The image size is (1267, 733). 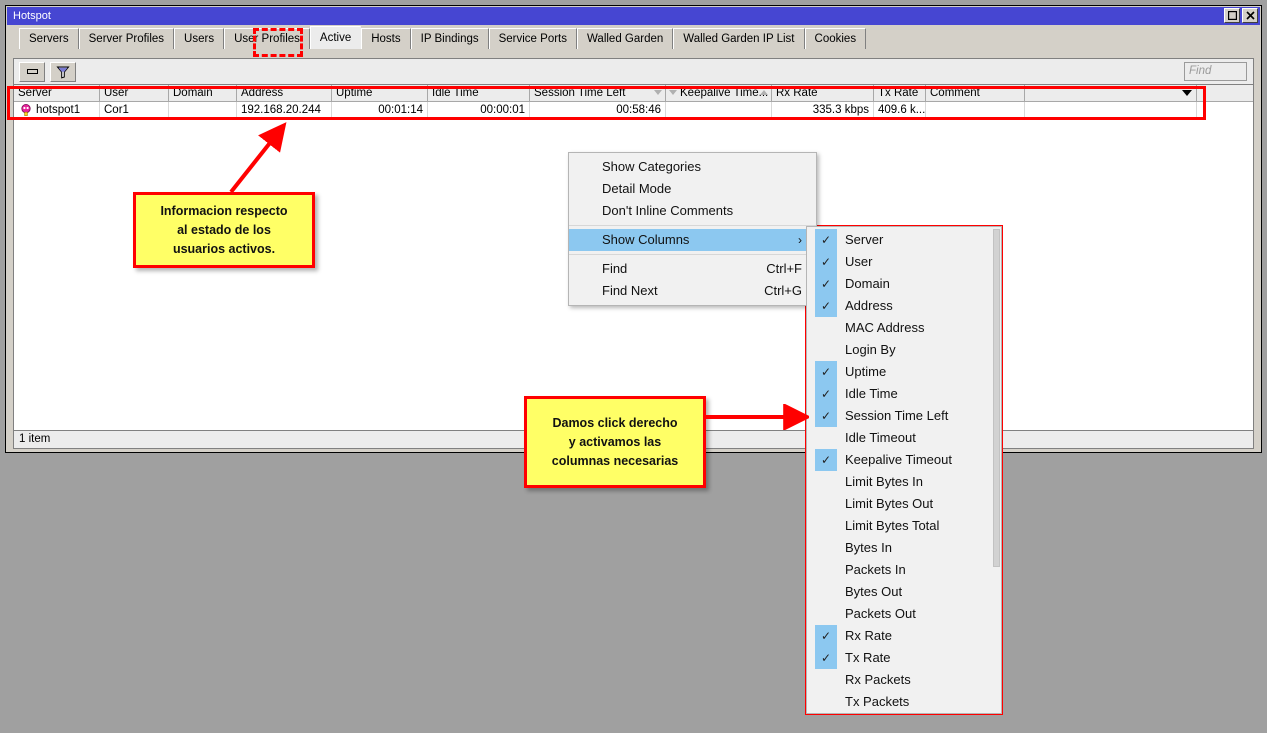 I want to click on column-toggle-label: Login By, so click(x=870, y=349).